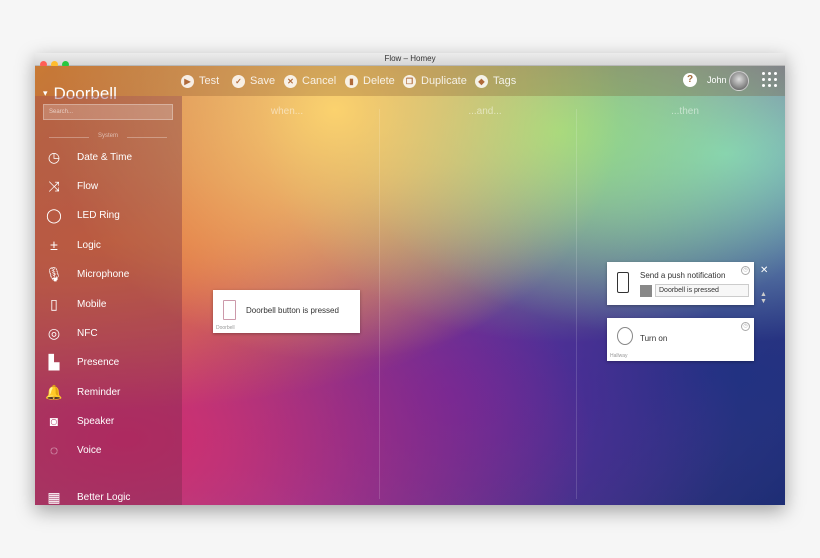 The width and height of the screenshot is (820, 558). Describe the element at coordinates (54, 185) in the screenshot. I see `flow-icon: ⤨` at that location.